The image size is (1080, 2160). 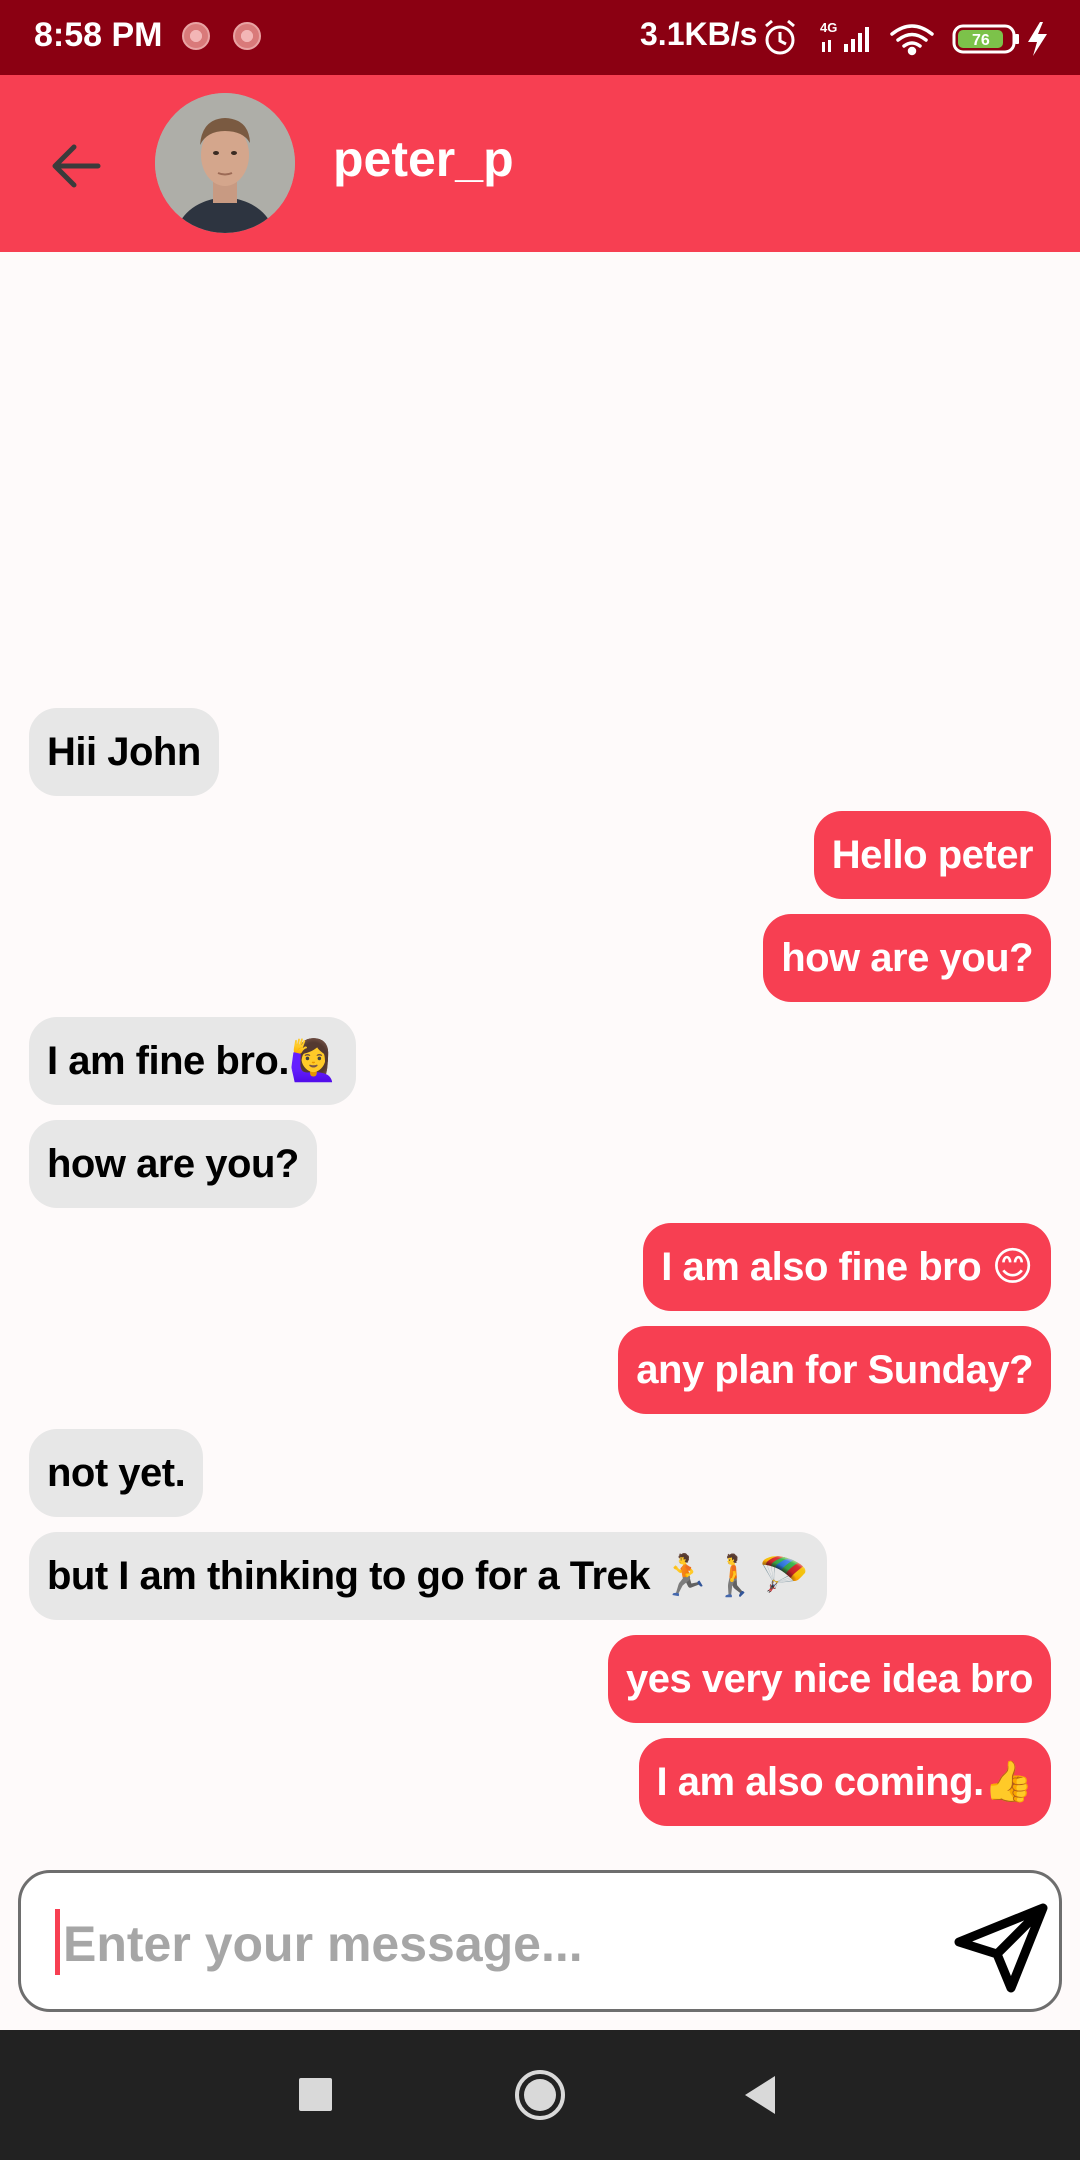 I want to click on chat-header: peter_p, so click(x=540, y=163).